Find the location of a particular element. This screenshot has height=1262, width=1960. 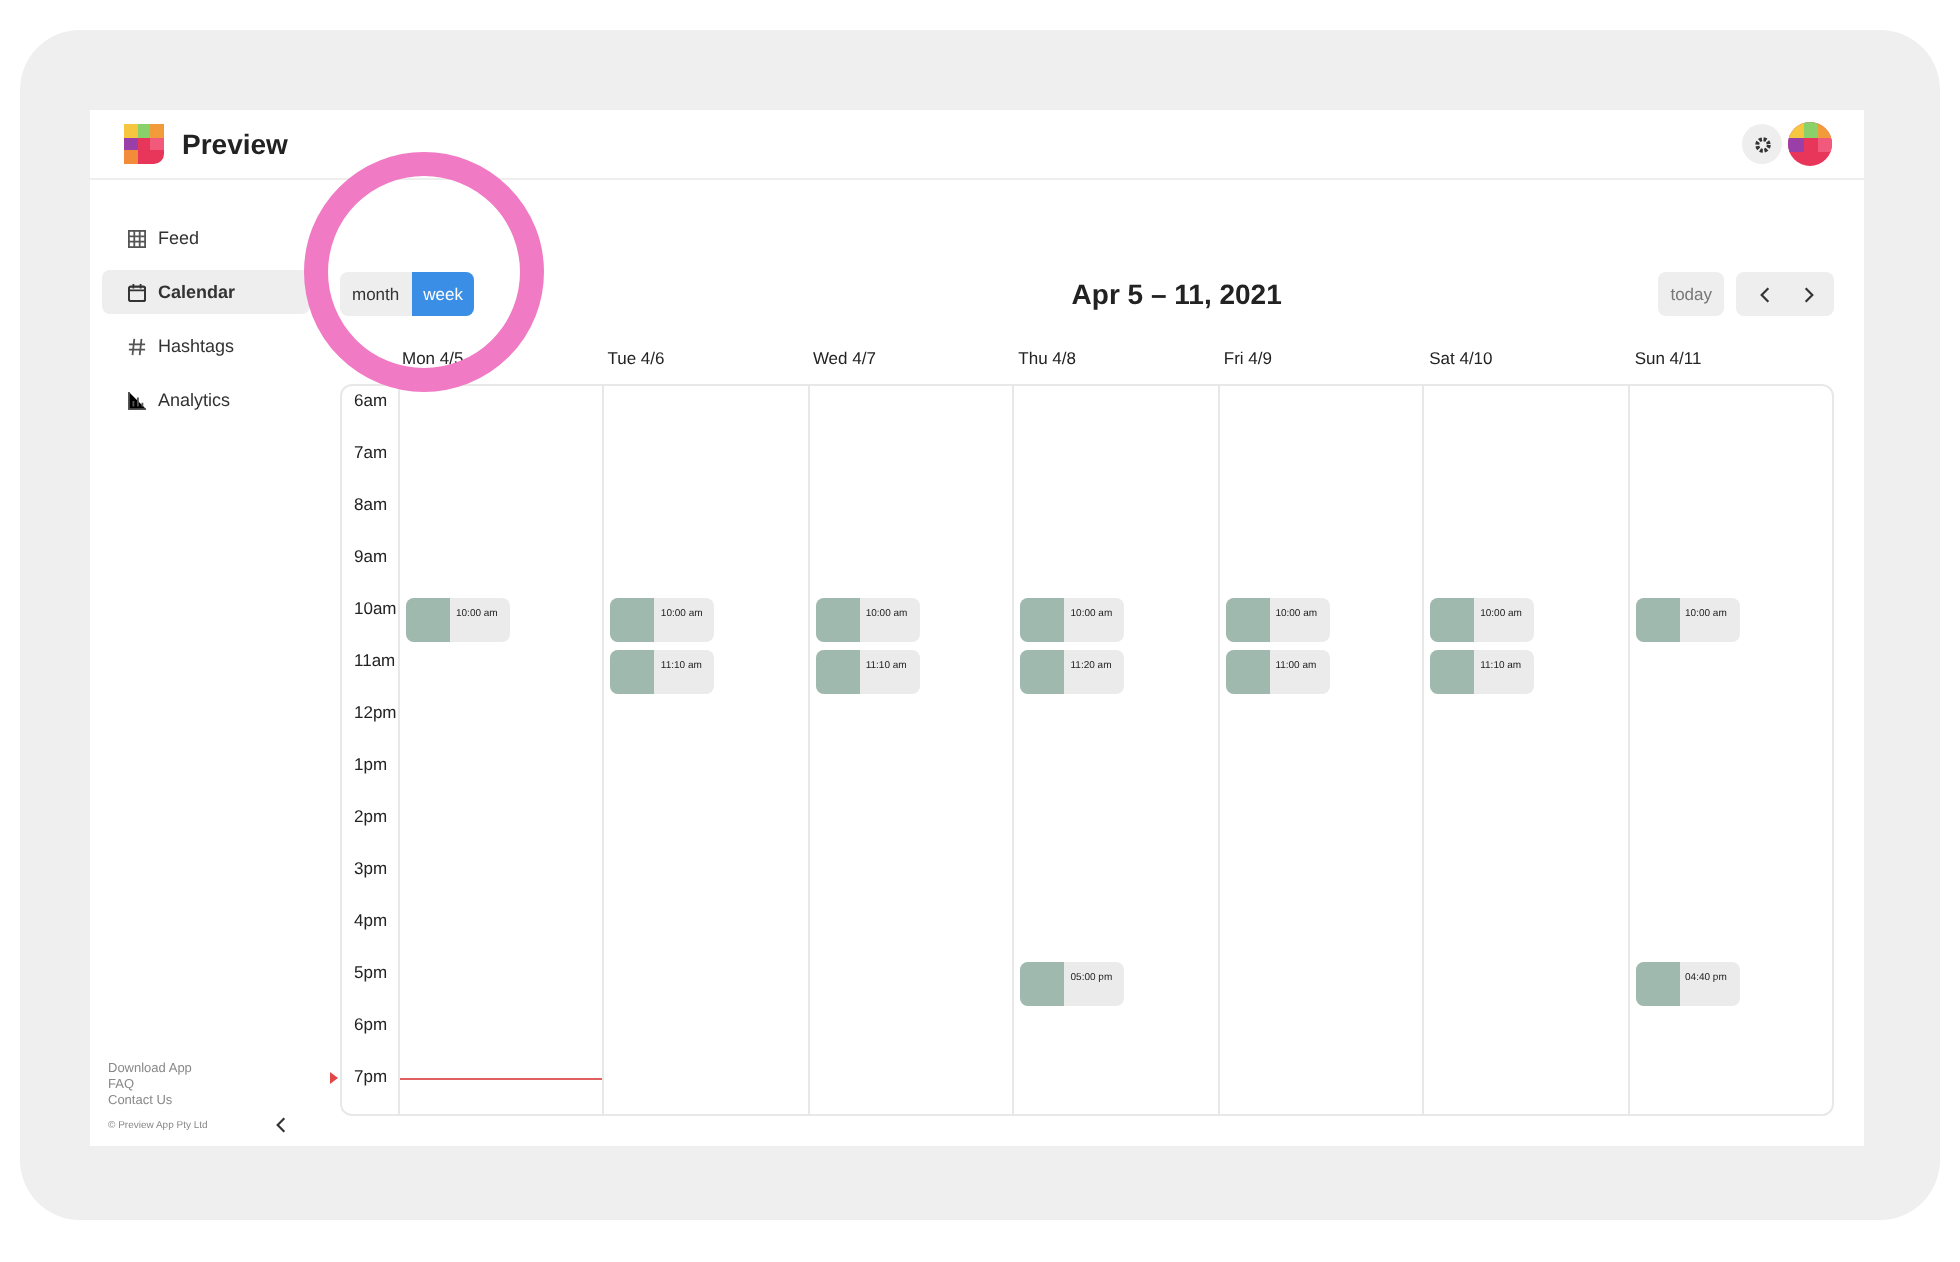

hour-label: 11am is located at coordinates (375, 660).